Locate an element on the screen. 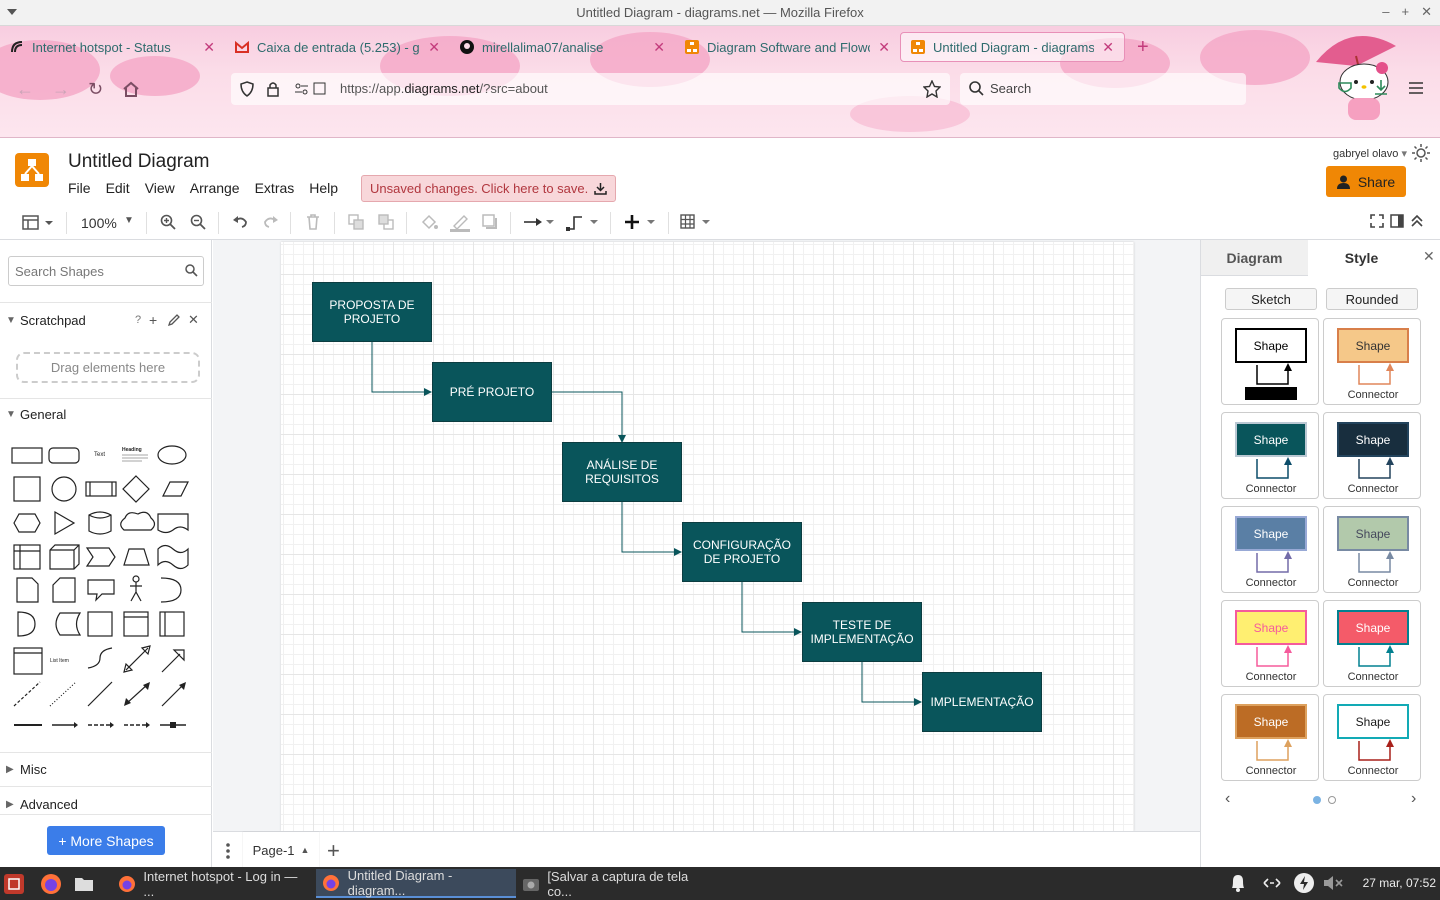 This screenshot has height=900, width=1440. user-menu: gabryel olavo ▾ is located at coordinates (1370, 153).